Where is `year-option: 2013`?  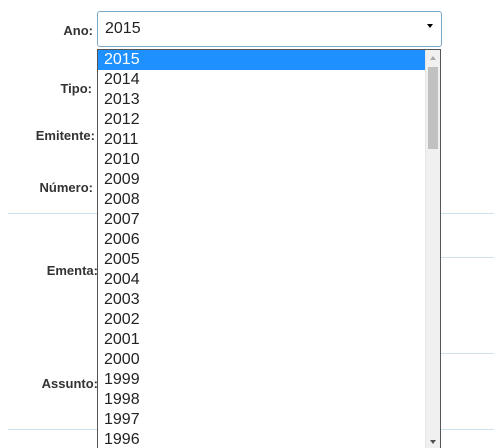
year-option: 2013 is located at coordinates (262, 100).